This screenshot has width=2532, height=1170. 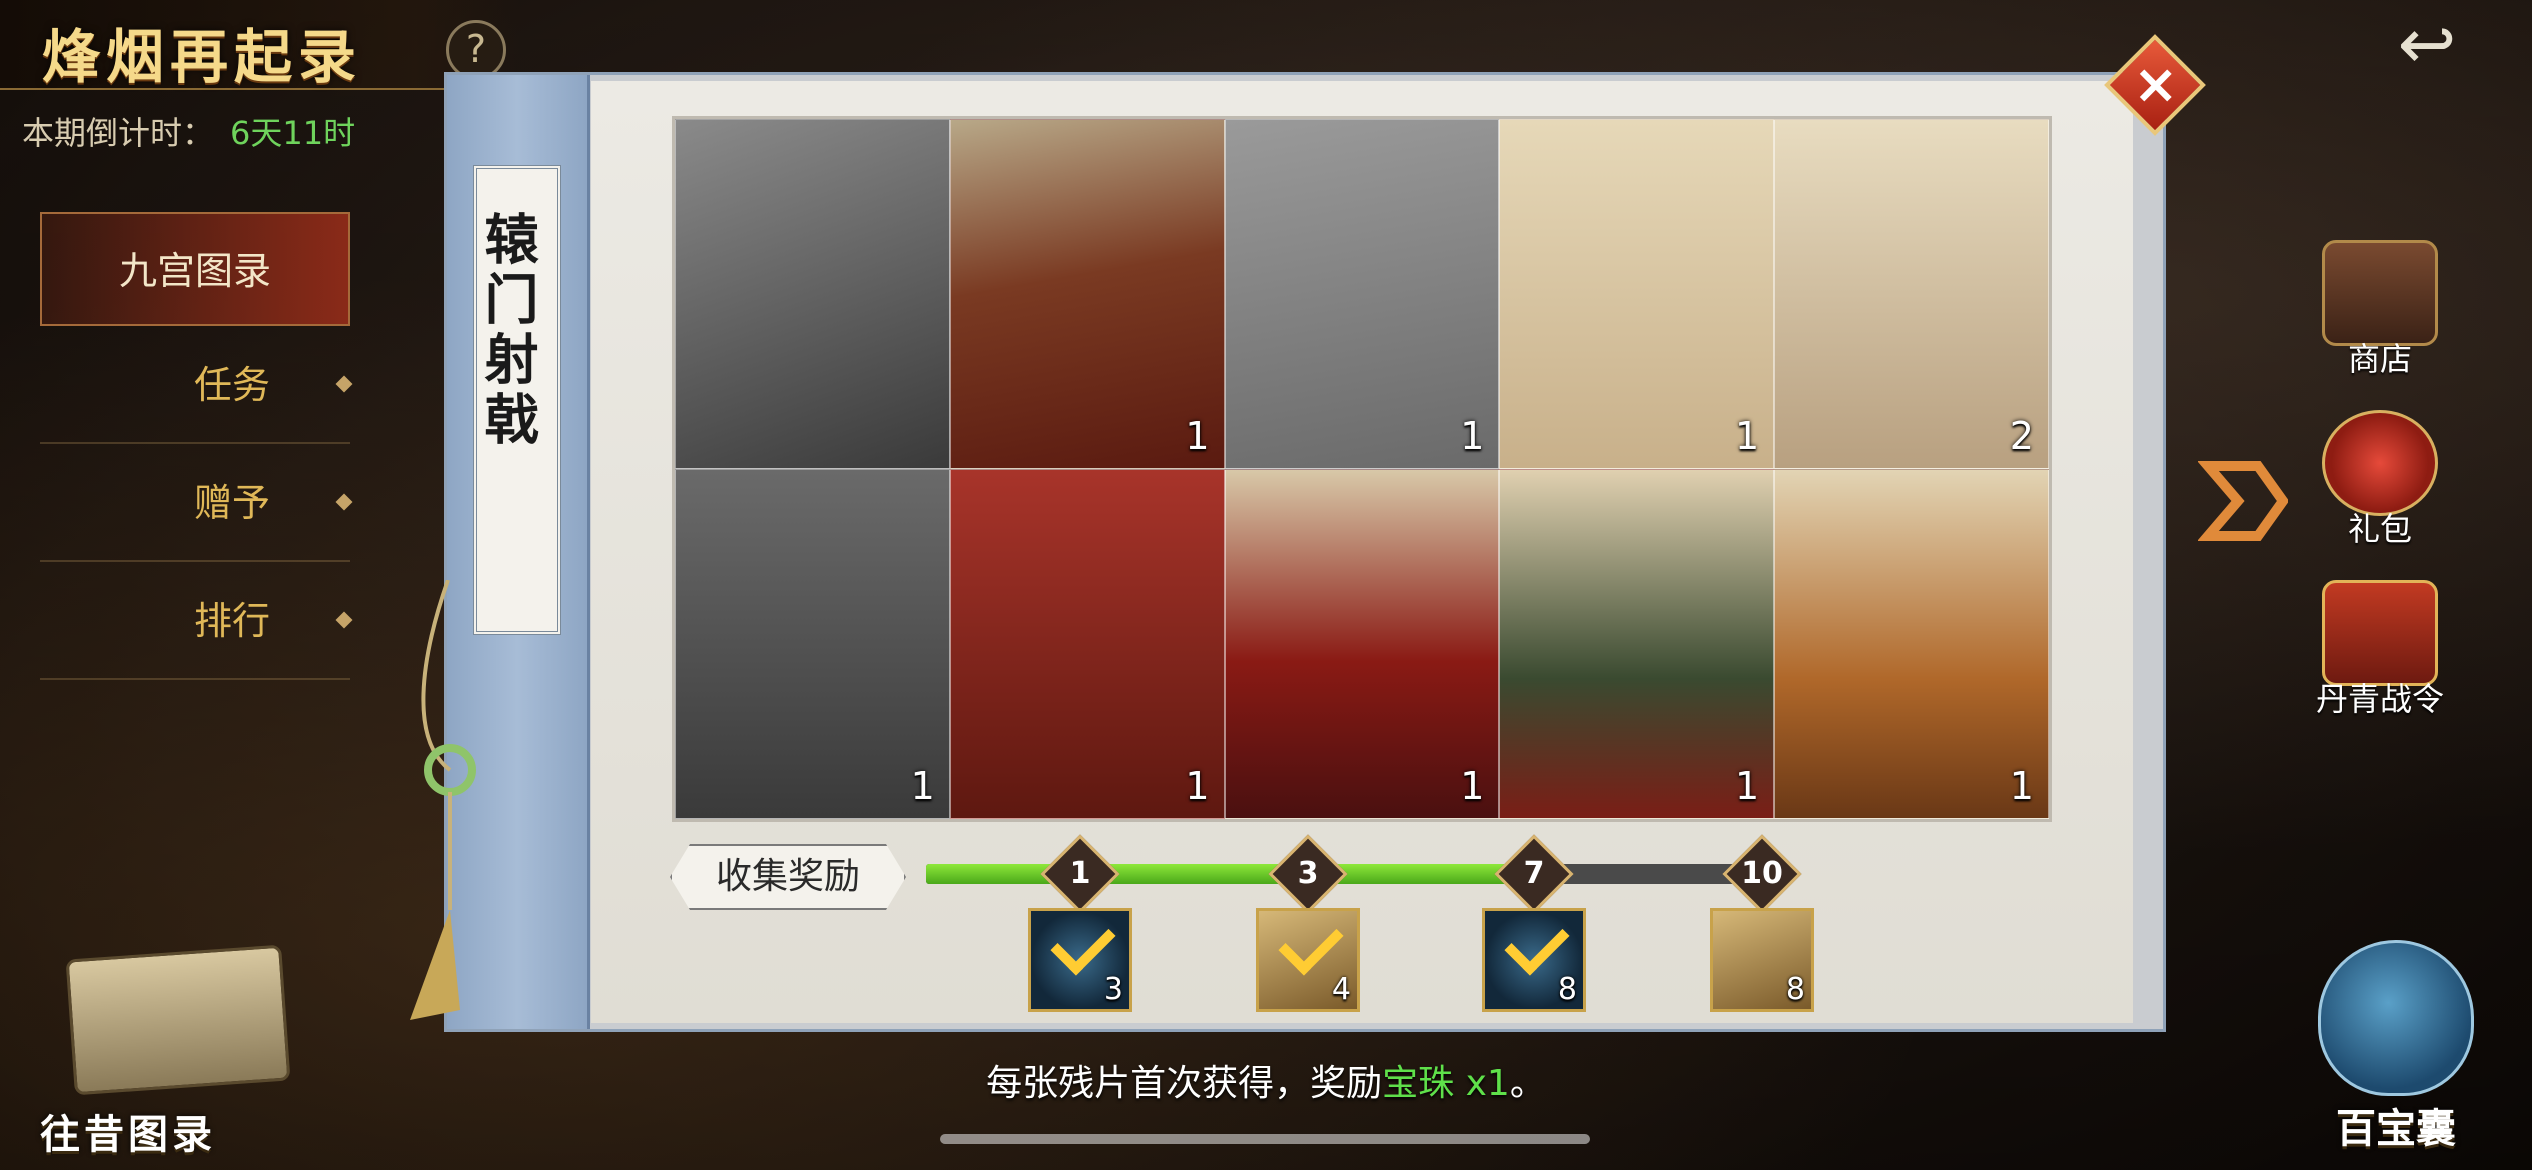 What do you see at coordinates (118, 133) in the screenshot?
I see `countdown-label: 本期倒计时：` at bounding box center [118, 133].